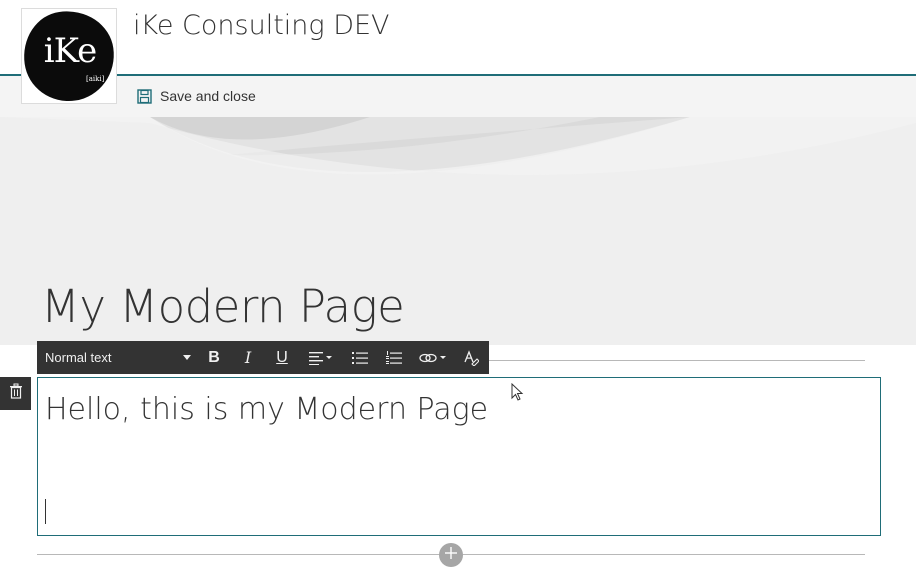 This screenshot has width=916, height=570. I want to click on bulleted-list-button, so click(360, 357).